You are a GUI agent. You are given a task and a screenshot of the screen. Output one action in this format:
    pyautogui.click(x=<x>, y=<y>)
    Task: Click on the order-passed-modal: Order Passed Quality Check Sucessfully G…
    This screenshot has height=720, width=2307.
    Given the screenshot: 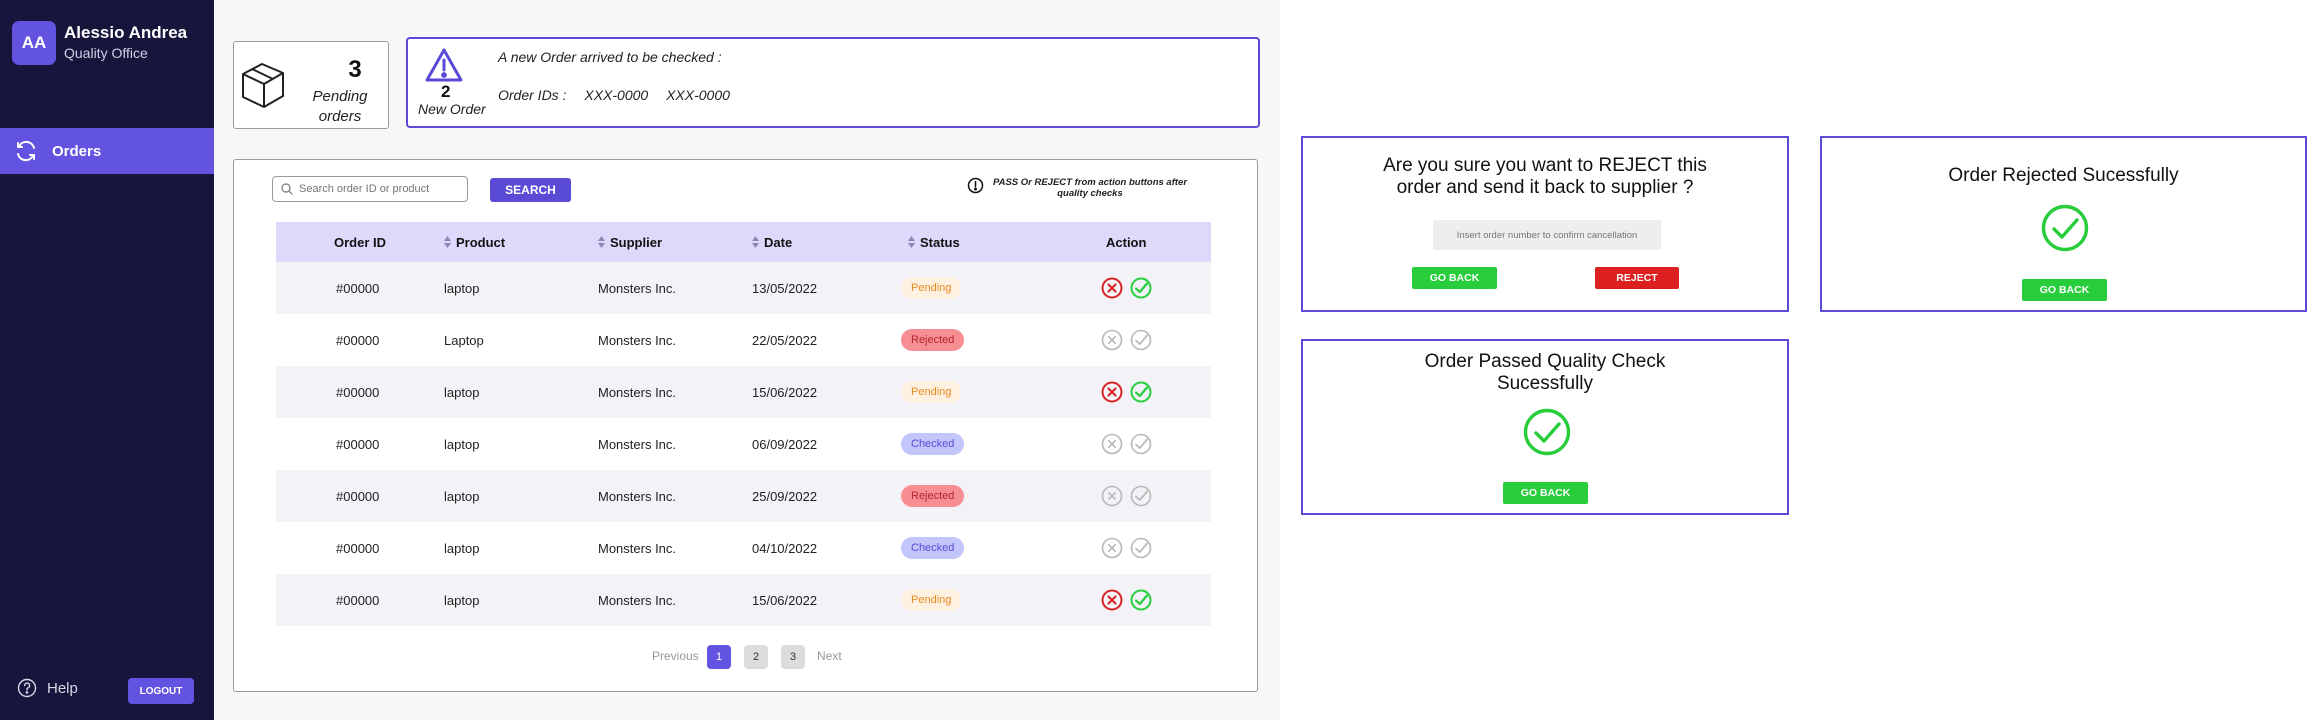 What is the action you would take?
    pyautogui.click(x=1545, y=427)
    